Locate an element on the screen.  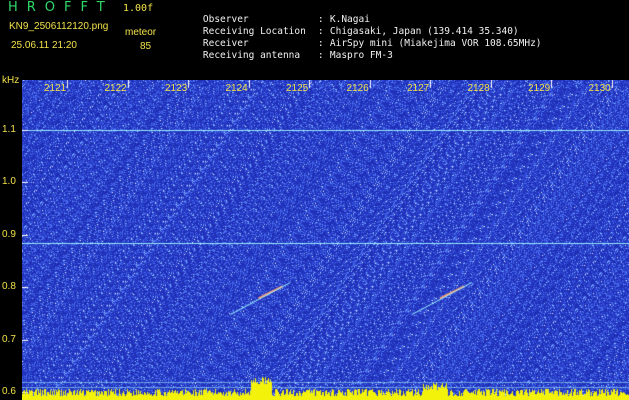
x-tick-label: 2122 is located at coordinates (115, 88).